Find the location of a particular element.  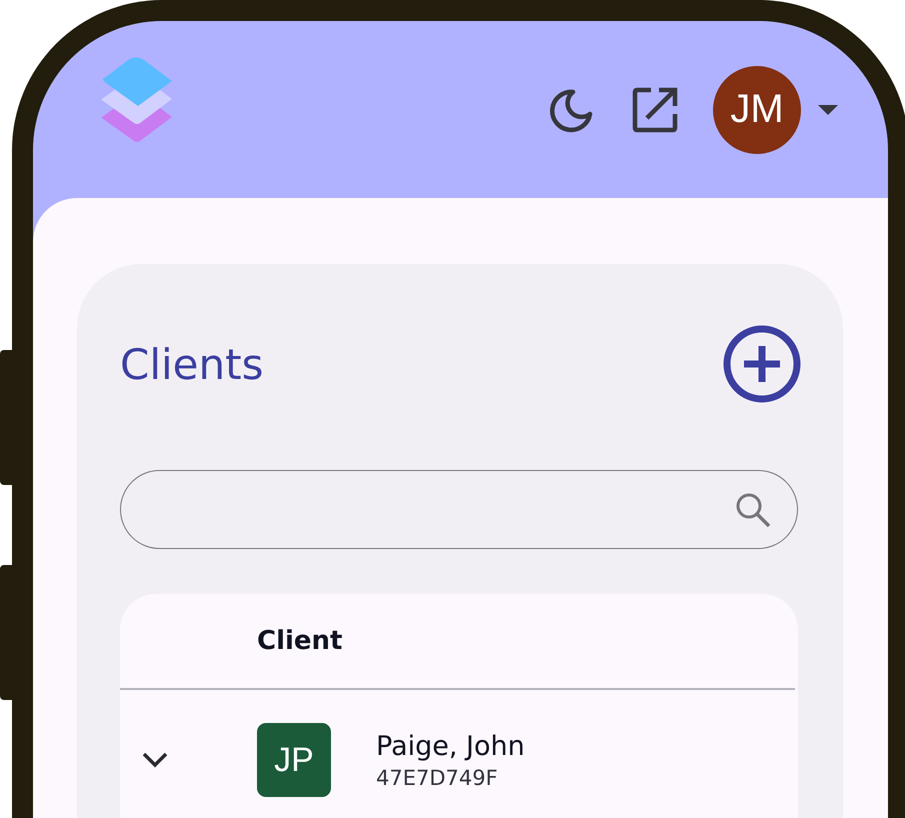

column-header: Client is located at coordinates (299, 641).